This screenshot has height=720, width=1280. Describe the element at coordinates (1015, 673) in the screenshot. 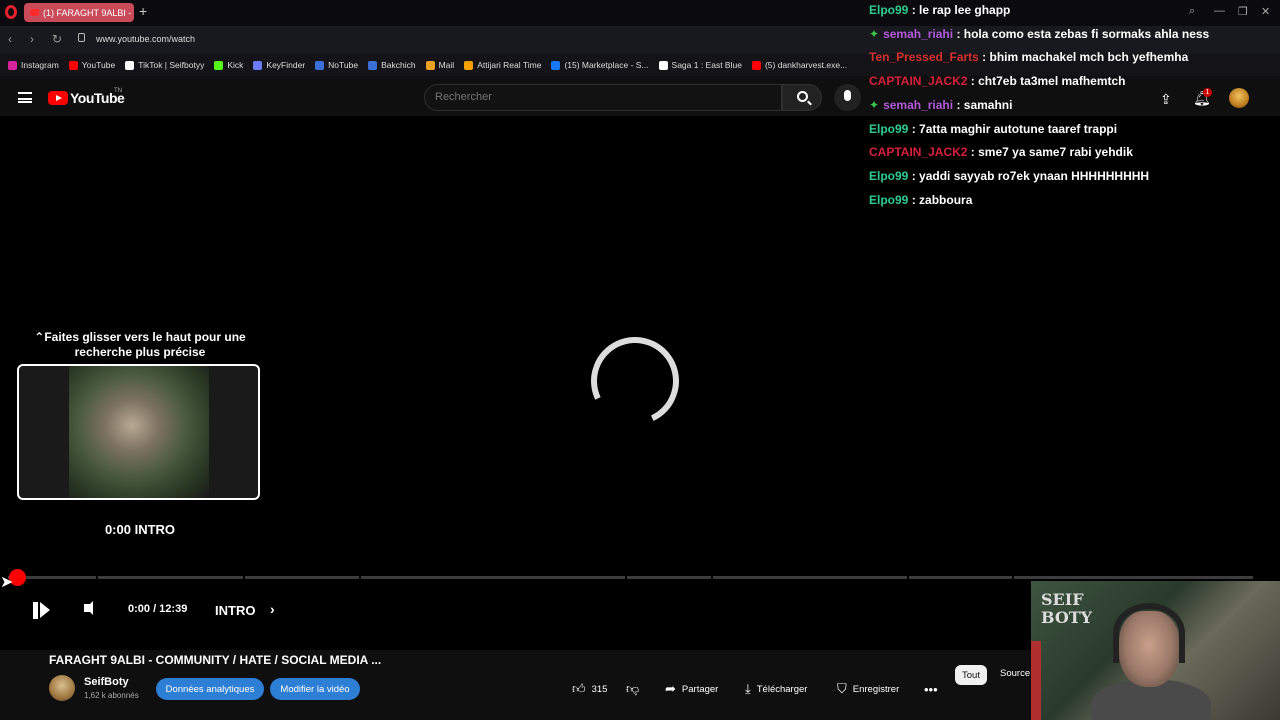

I see `filter-chip-source: Source` at that location.